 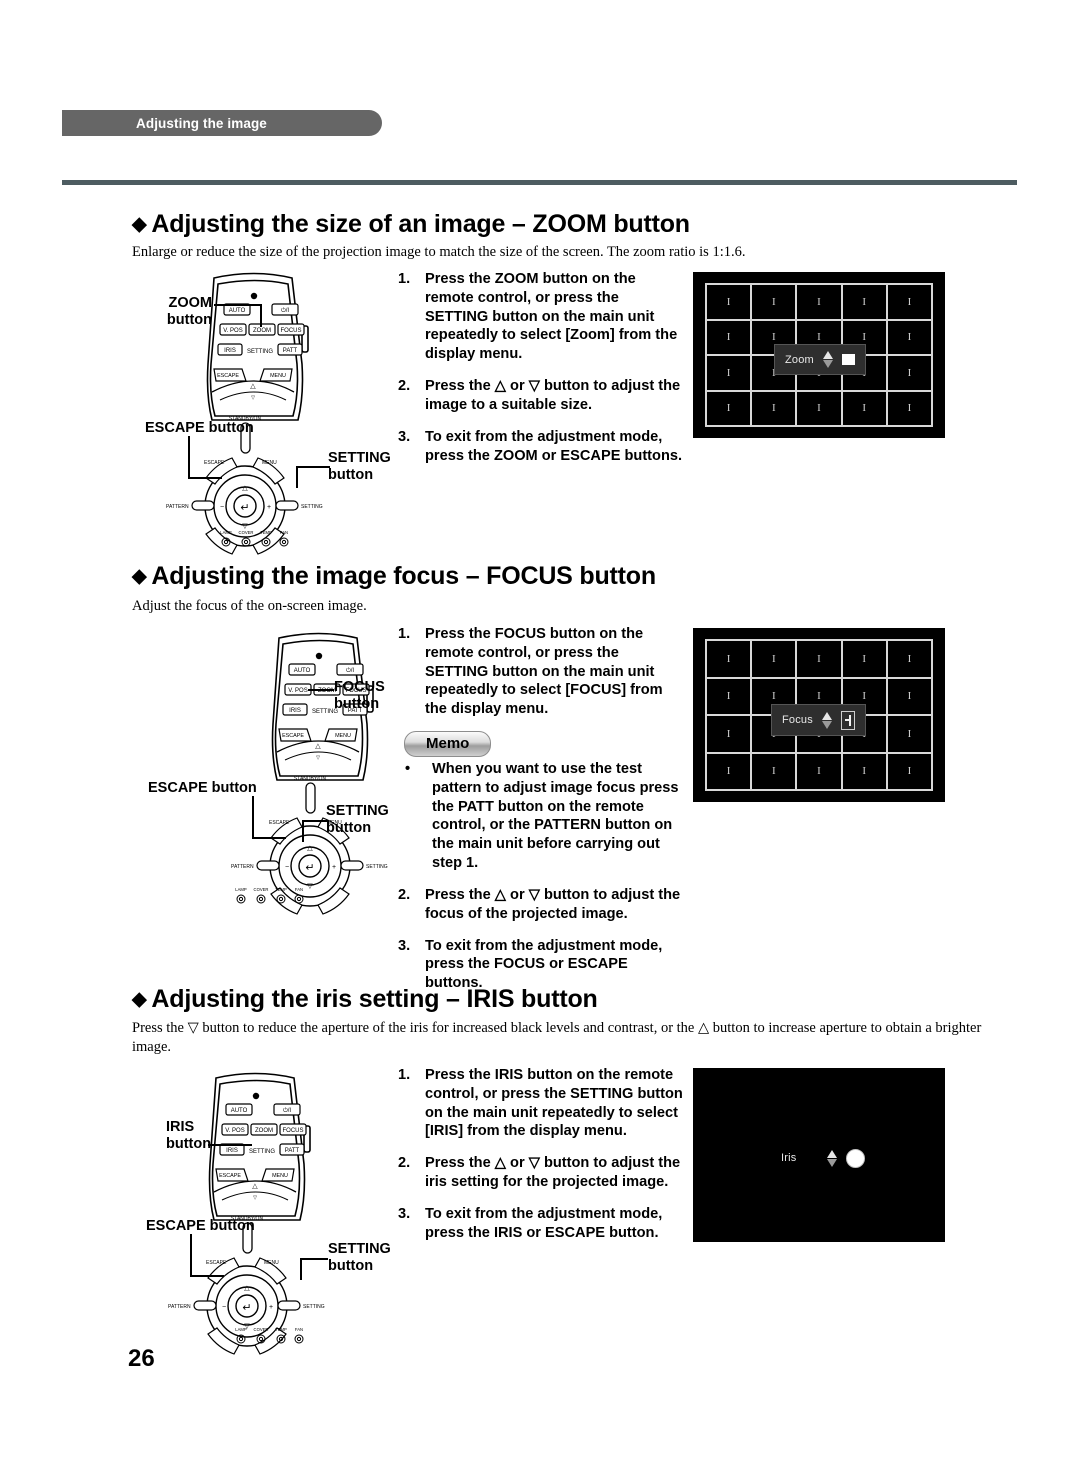 What do you see at coordinates (404, 1213) in the screenshot?
I see `step-number: 3.` at bounding box center [404, 1213].